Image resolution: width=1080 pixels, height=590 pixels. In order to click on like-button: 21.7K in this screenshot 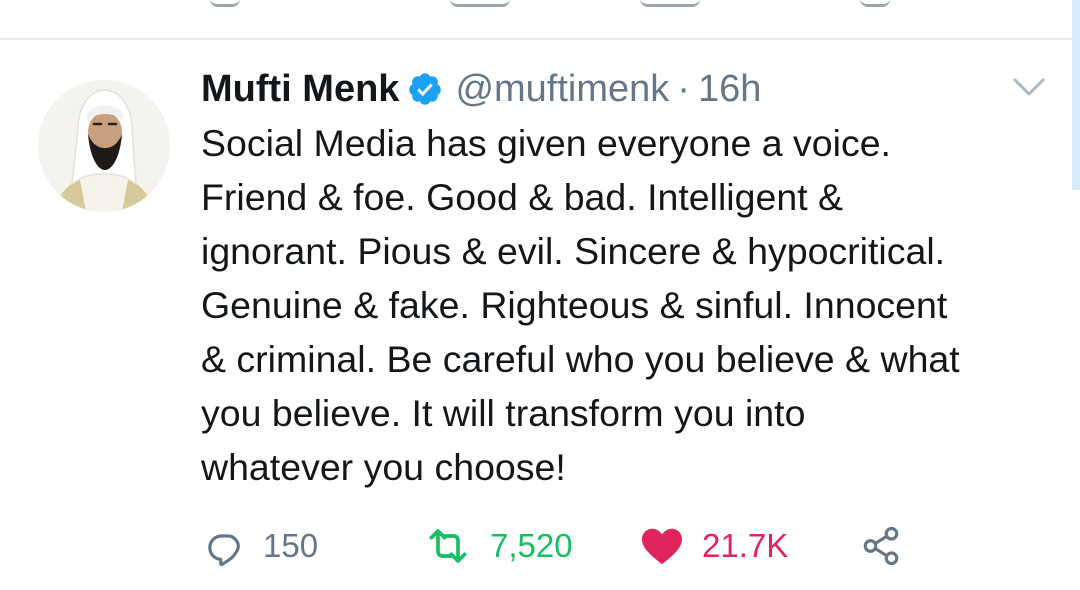, I will do `click(714, 546)`.